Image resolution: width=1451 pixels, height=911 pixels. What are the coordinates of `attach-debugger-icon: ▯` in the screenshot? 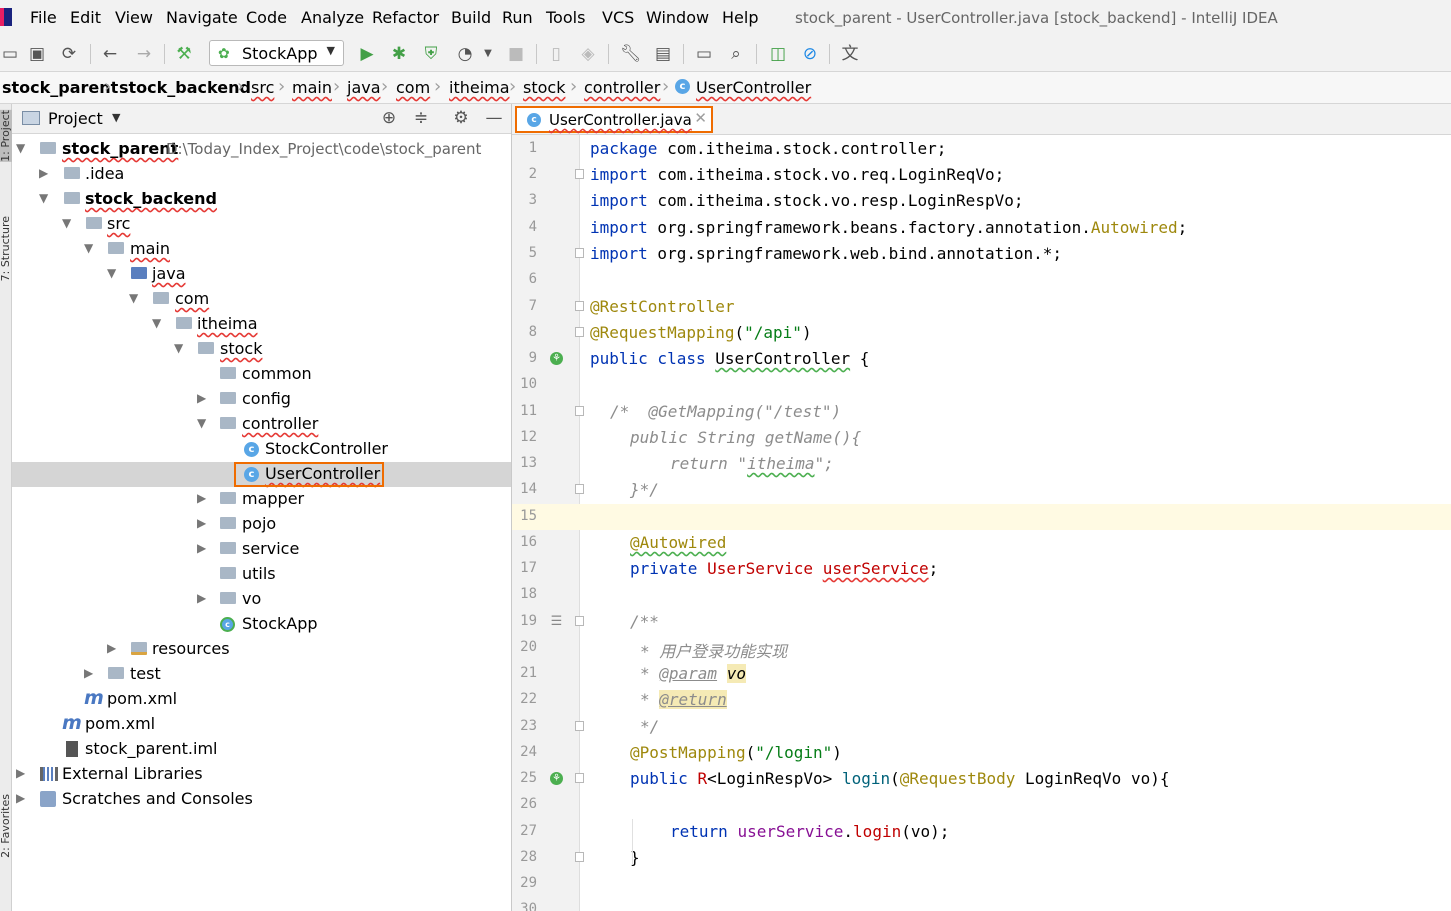 It's located at (556, 54).